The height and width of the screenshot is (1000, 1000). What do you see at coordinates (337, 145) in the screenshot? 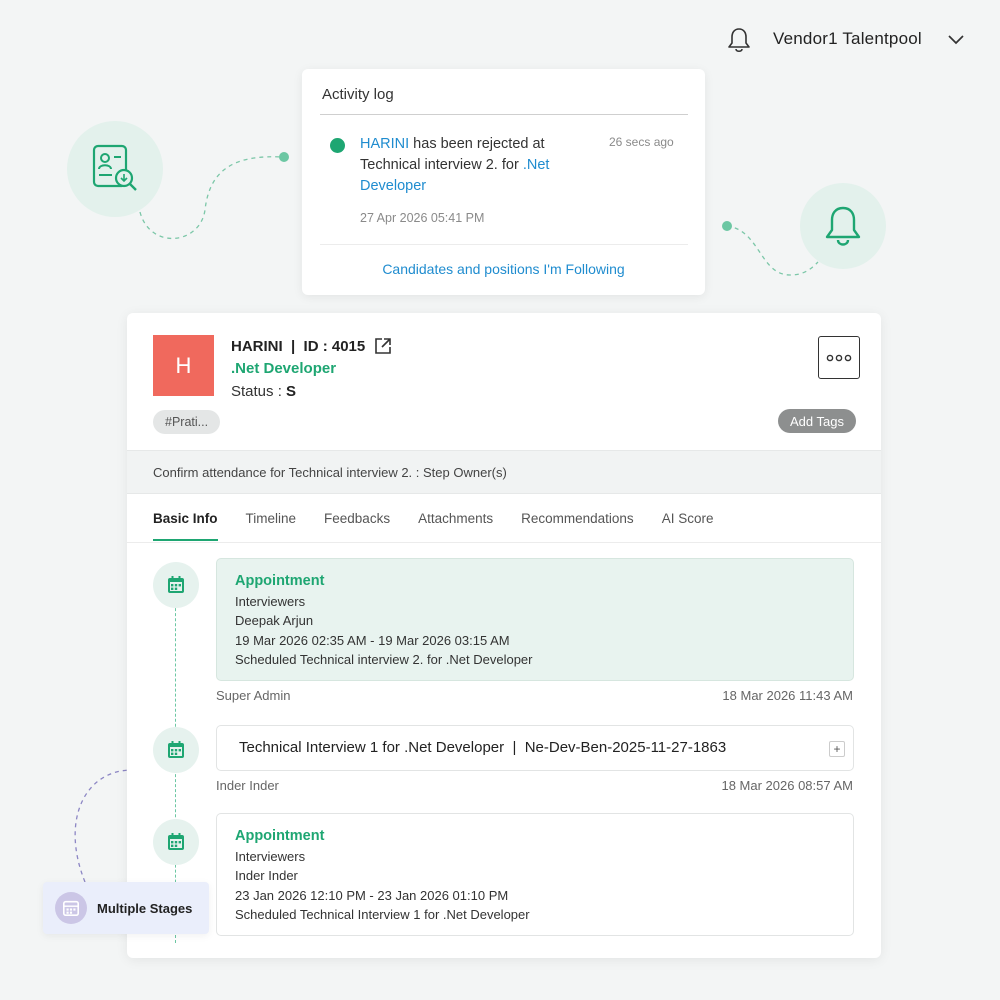
I see `status-dot-icon` at bounding box center [337, 145].